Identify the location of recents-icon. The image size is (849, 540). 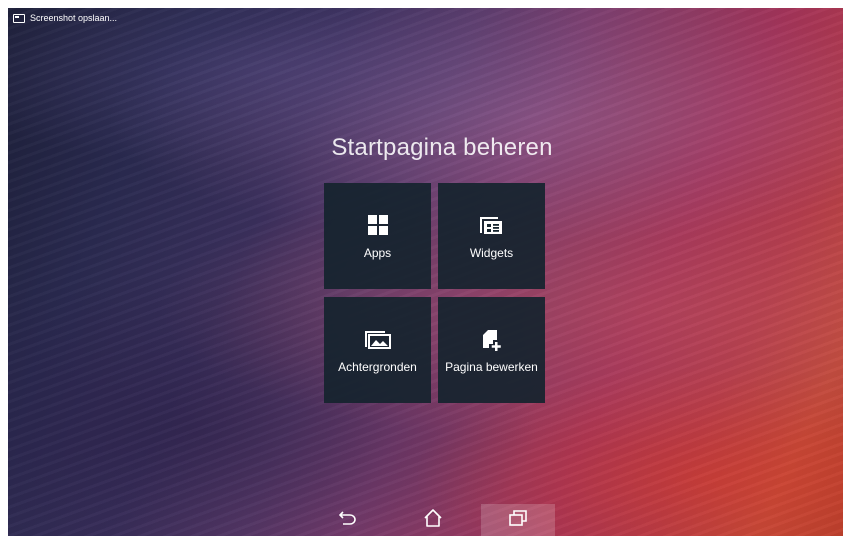
(518, 520).